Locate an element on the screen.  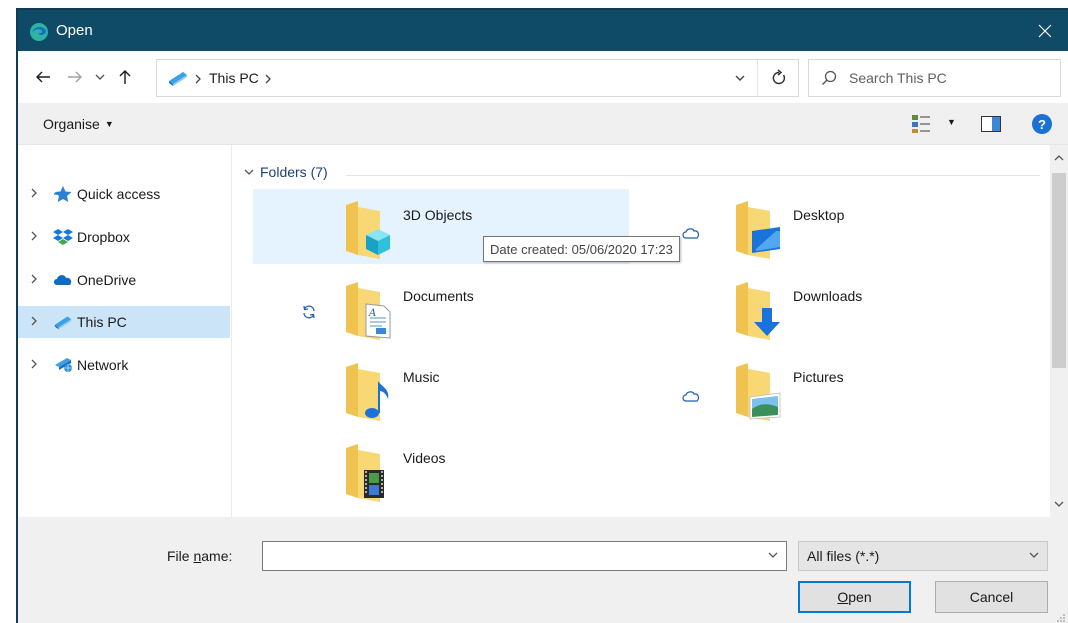
search-icon is located at coordinates (829, 77).